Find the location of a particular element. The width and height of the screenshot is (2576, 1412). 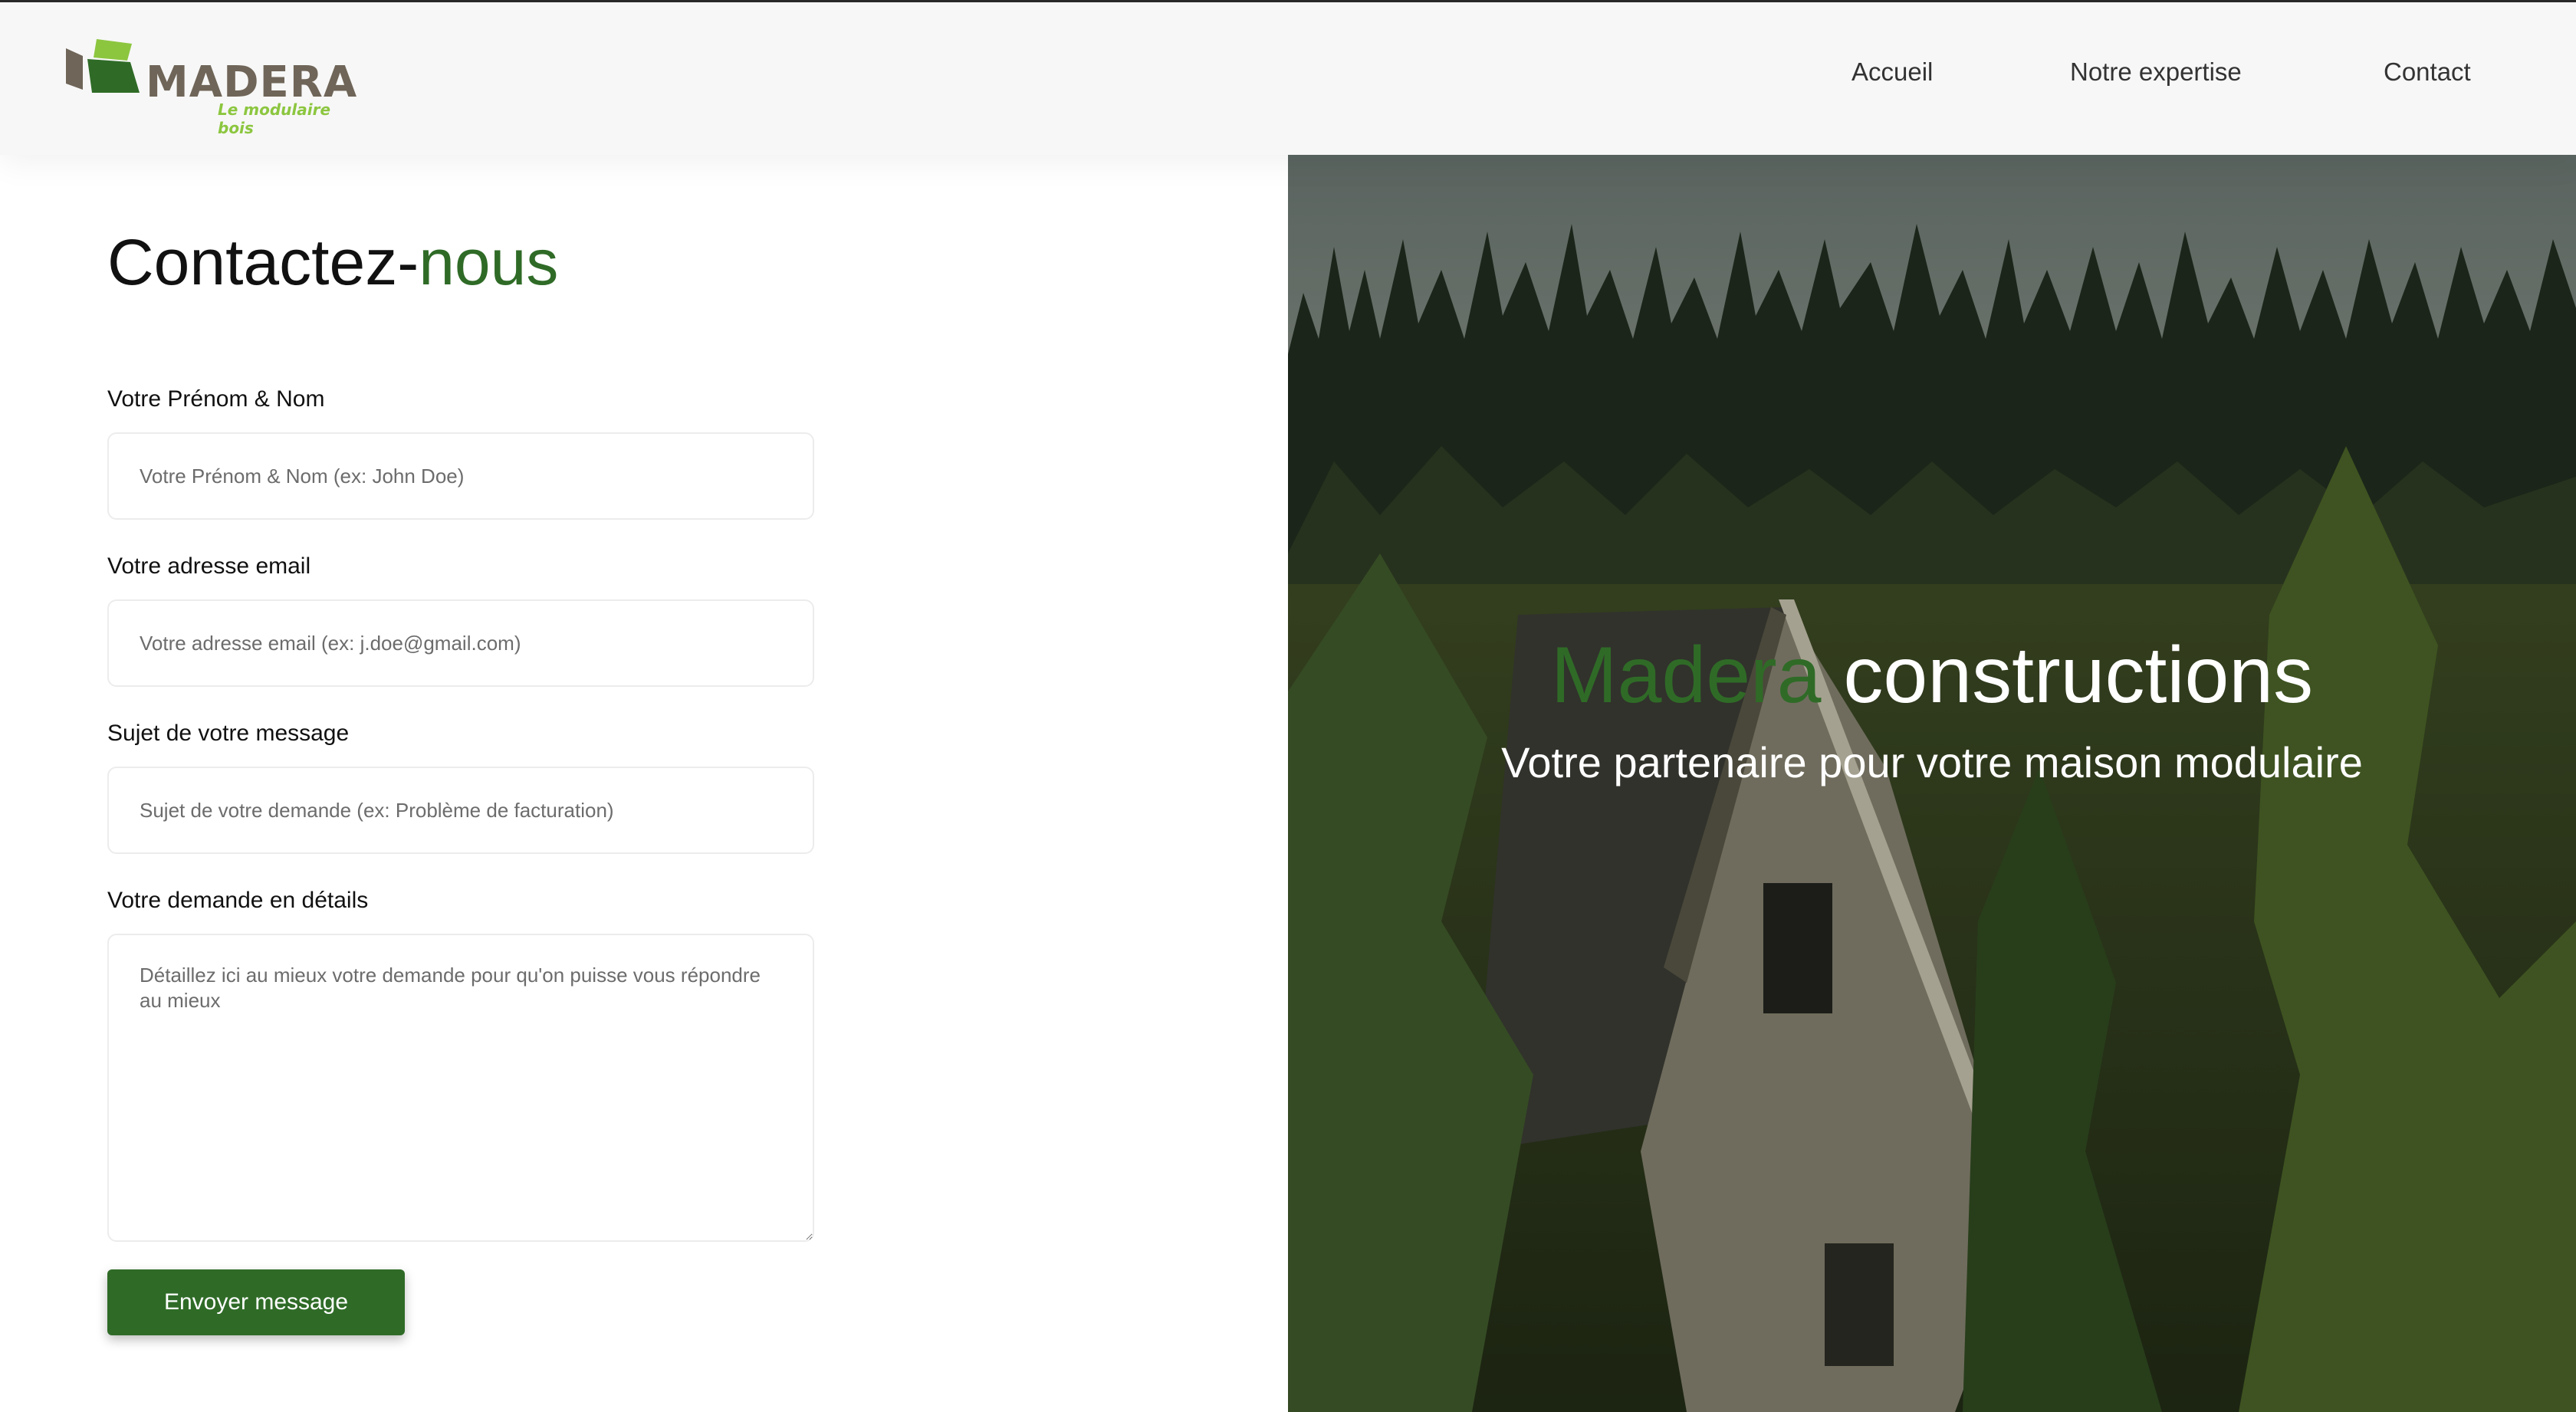

madera-logo: MADERA Le modulaire bois is located at coordinates (215, 88).